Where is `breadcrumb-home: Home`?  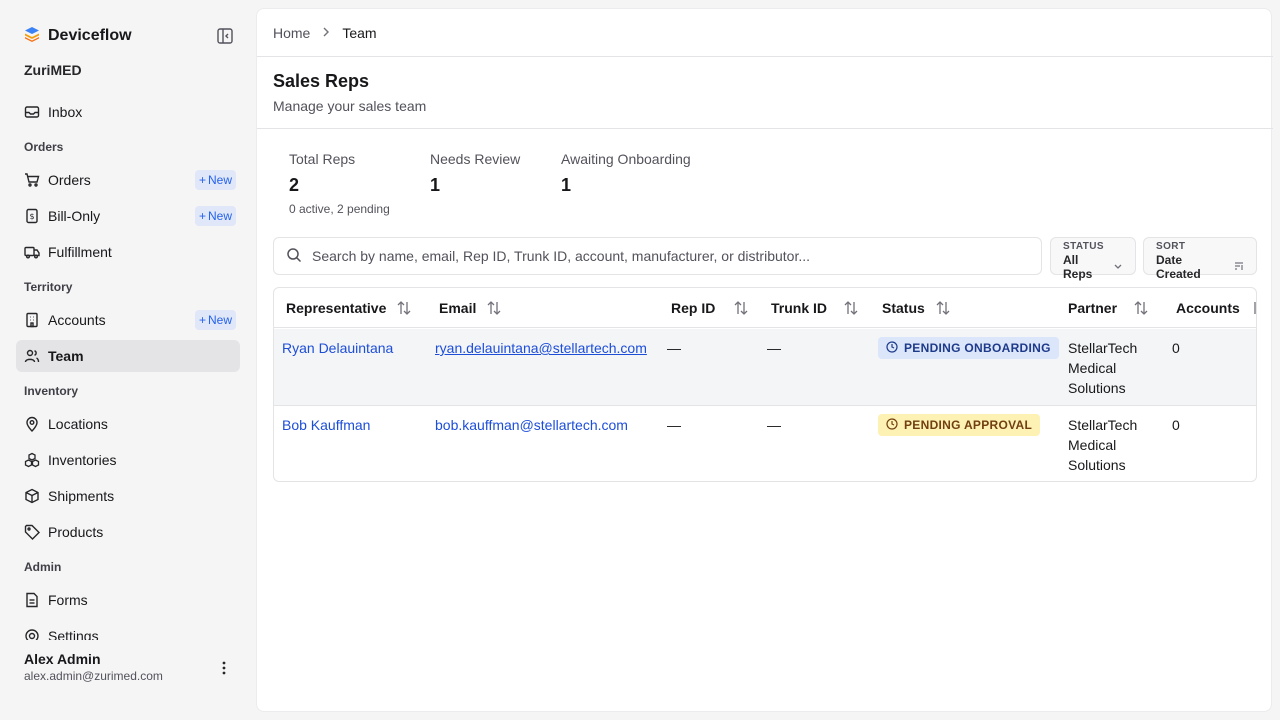
breadcrumb-home: Home is located at coordinates (291, 33).